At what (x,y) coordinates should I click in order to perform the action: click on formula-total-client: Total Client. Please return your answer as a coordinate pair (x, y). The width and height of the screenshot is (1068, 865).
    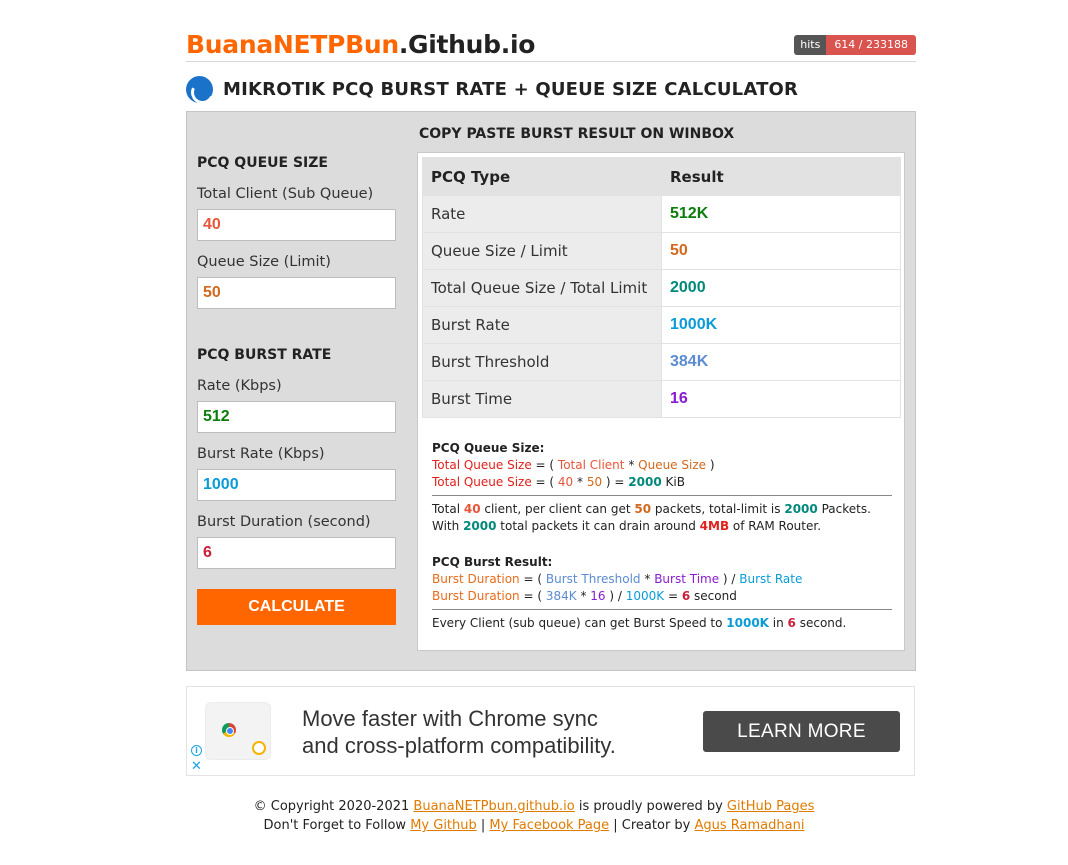
    Looking at the image, I should click on (591, 465).